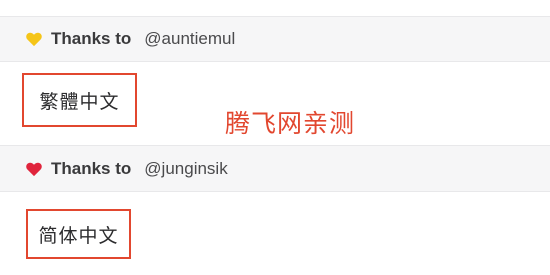  I want to click on contributor-handle: @auntiemul, so click(189, 39).